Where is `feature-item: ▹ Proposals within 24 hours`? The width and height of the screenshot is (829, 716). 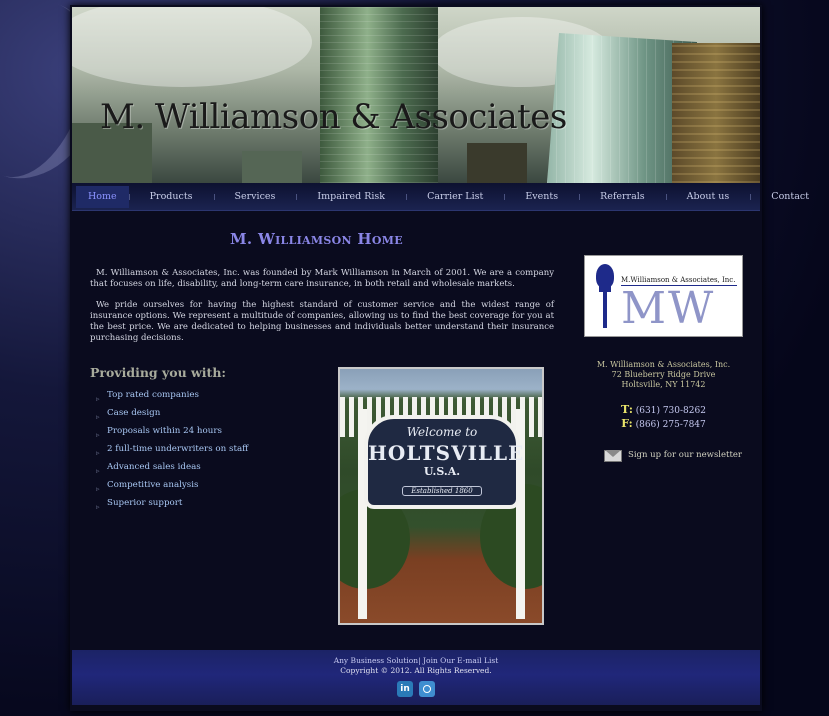
feature-item: ▹ Proposals within 24 hours is located at coordinates (172, 431).